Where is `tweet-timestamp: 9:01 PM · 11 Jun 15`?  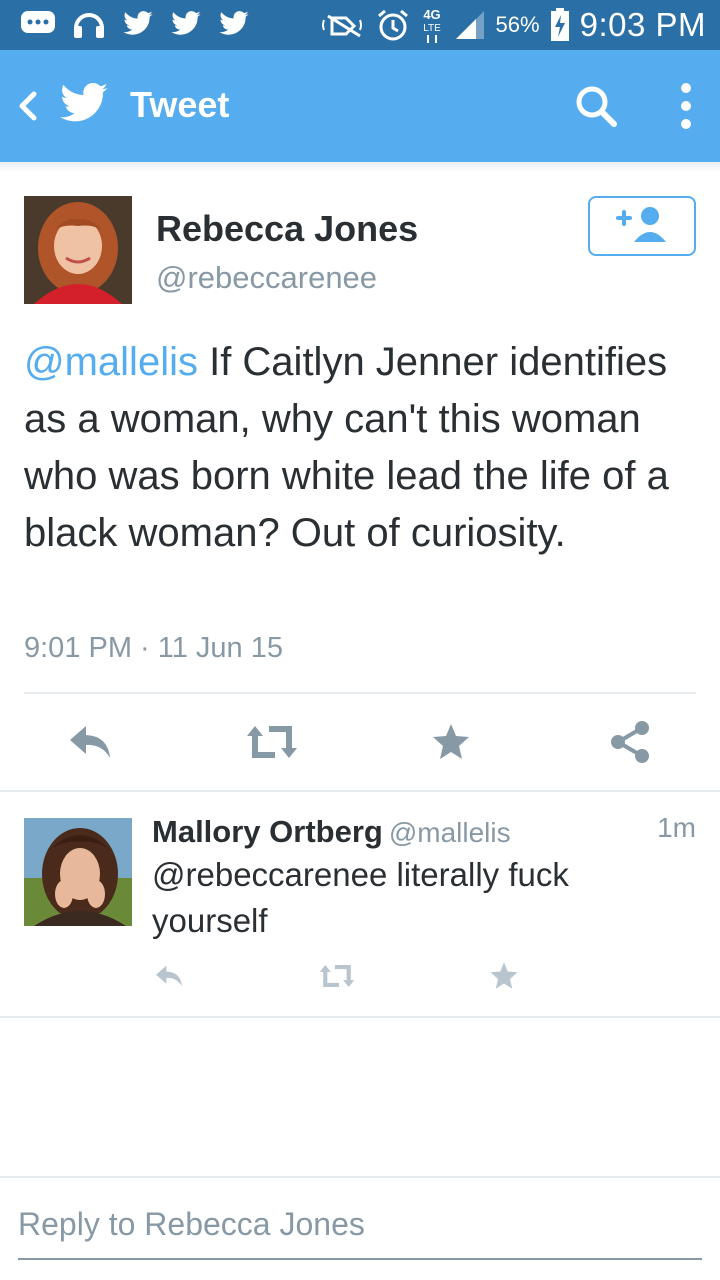 tweet-timestamp: 9:01 PM · 11 Jun 15 is located at coordinates (154, 648).